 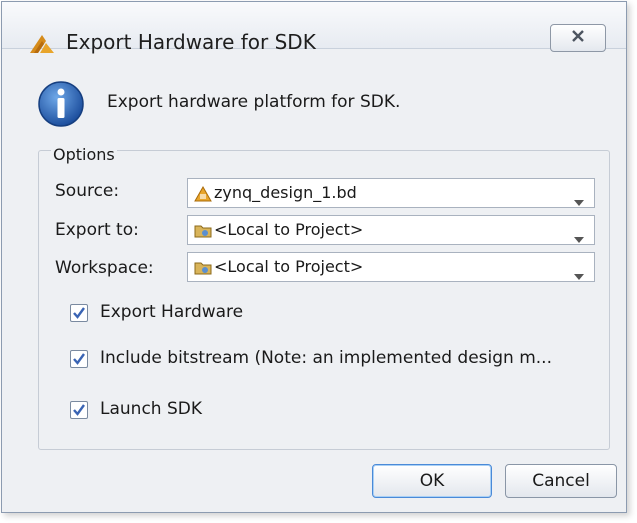 I want to click on export-hardware-checkbox, so click(x=79, y=313).